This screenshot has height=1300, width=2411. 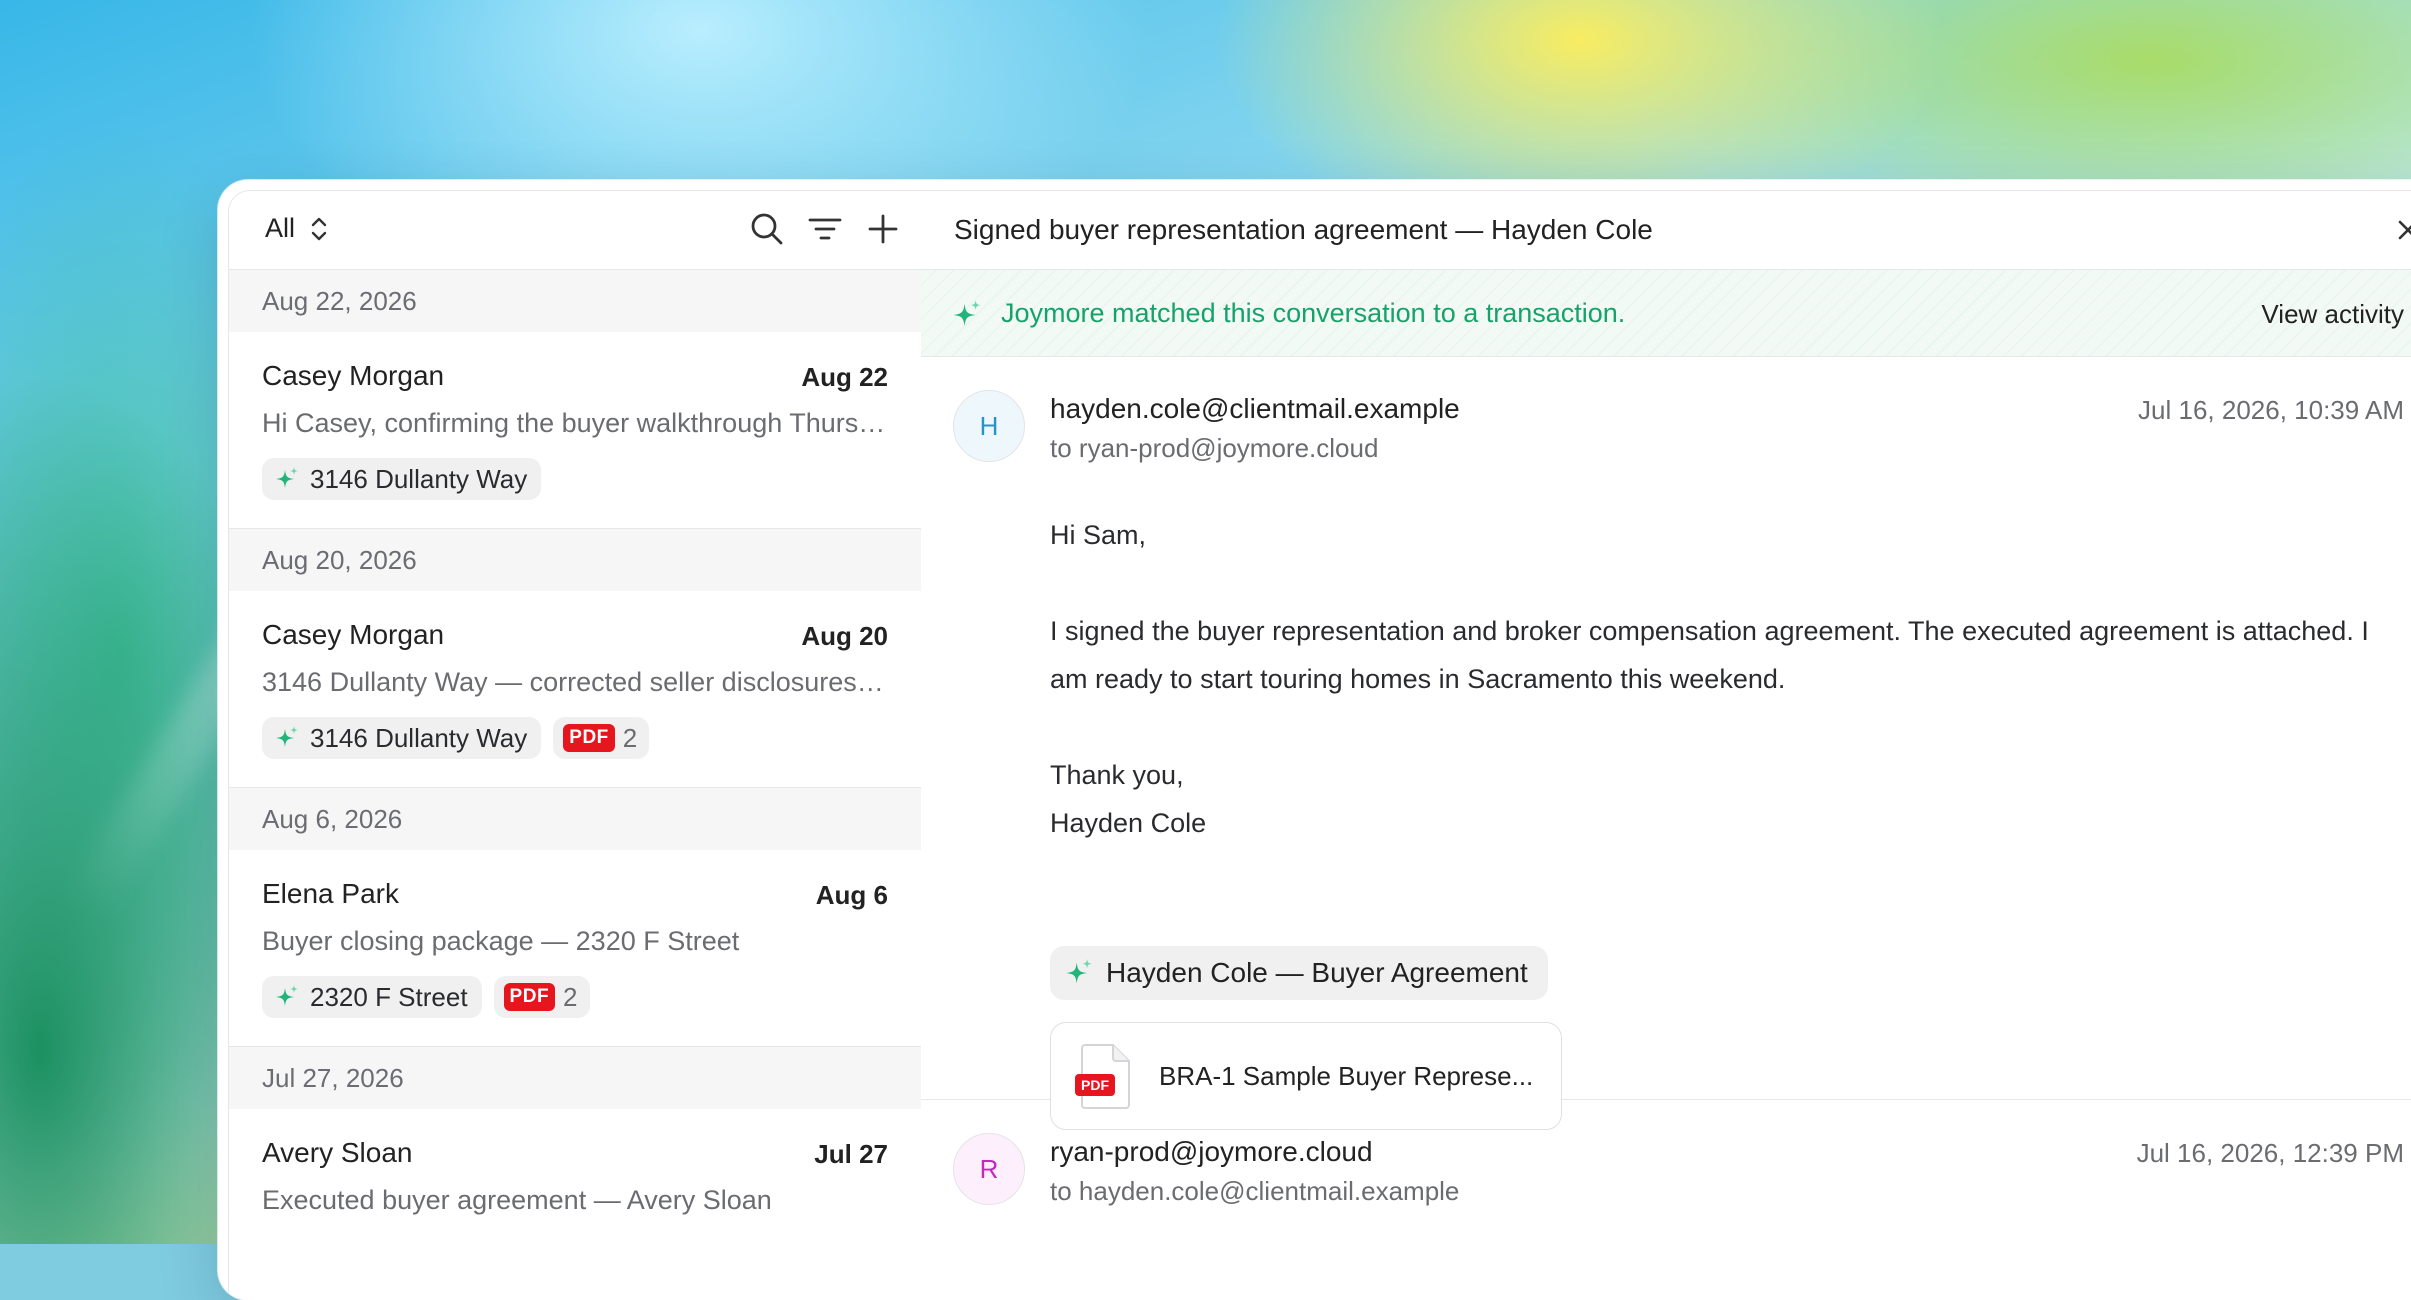 What do you see at coordinates (501, 941) in the screenshot?
I see `thread-preview: Buyer closing package — 2320 F Street` at bounding box center [501, 941].